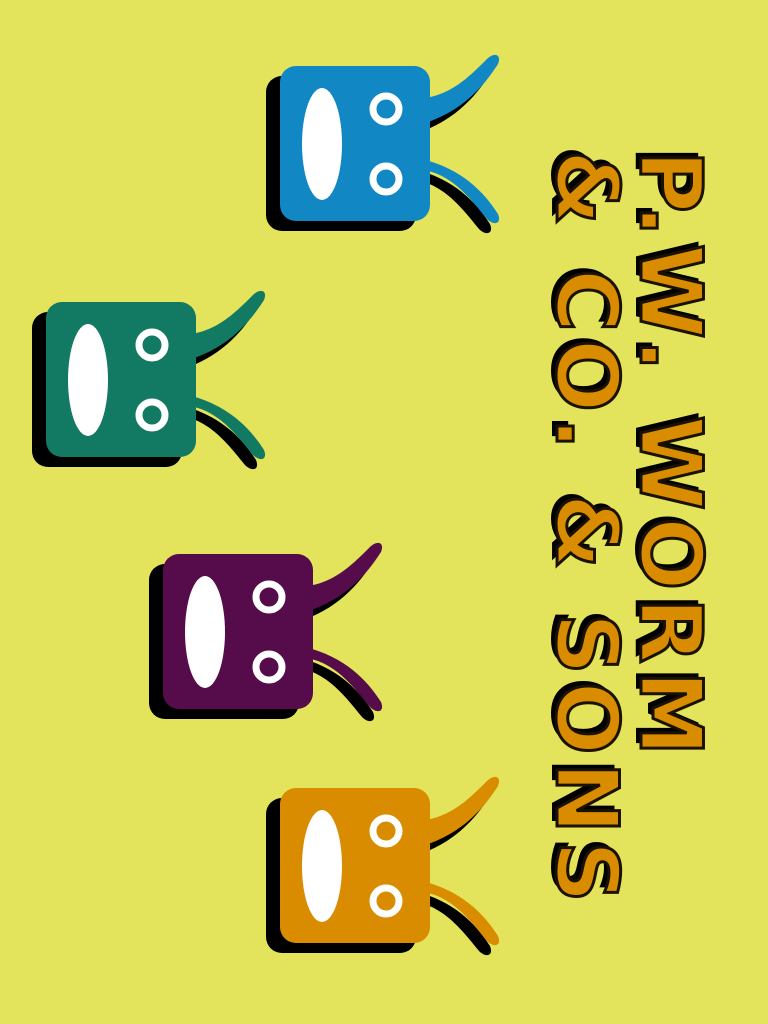  I want to click on game-title-line-2: & CO. & SONS, so click(586, 530).